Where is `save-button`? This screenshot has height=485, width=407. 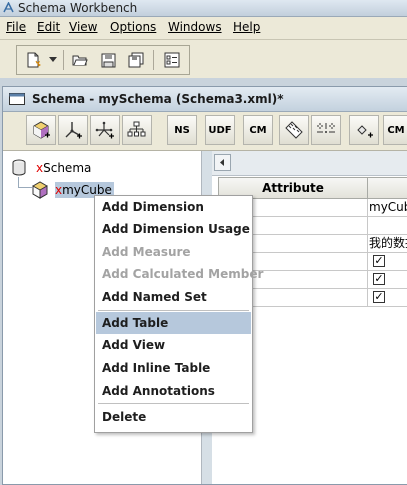
save-button is located at coordinates (108, 60).